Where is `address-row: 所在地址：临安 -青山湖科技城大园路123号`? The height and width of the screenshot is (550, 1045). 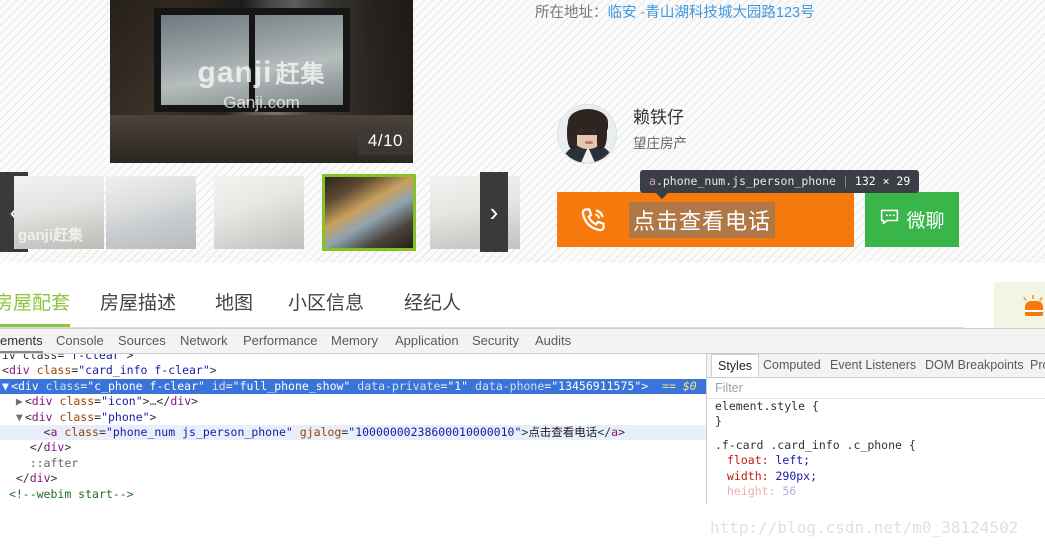
address-row: 所在地址：临安 -青山湖科技城大园路123号 is located at coordinates (675, 13).